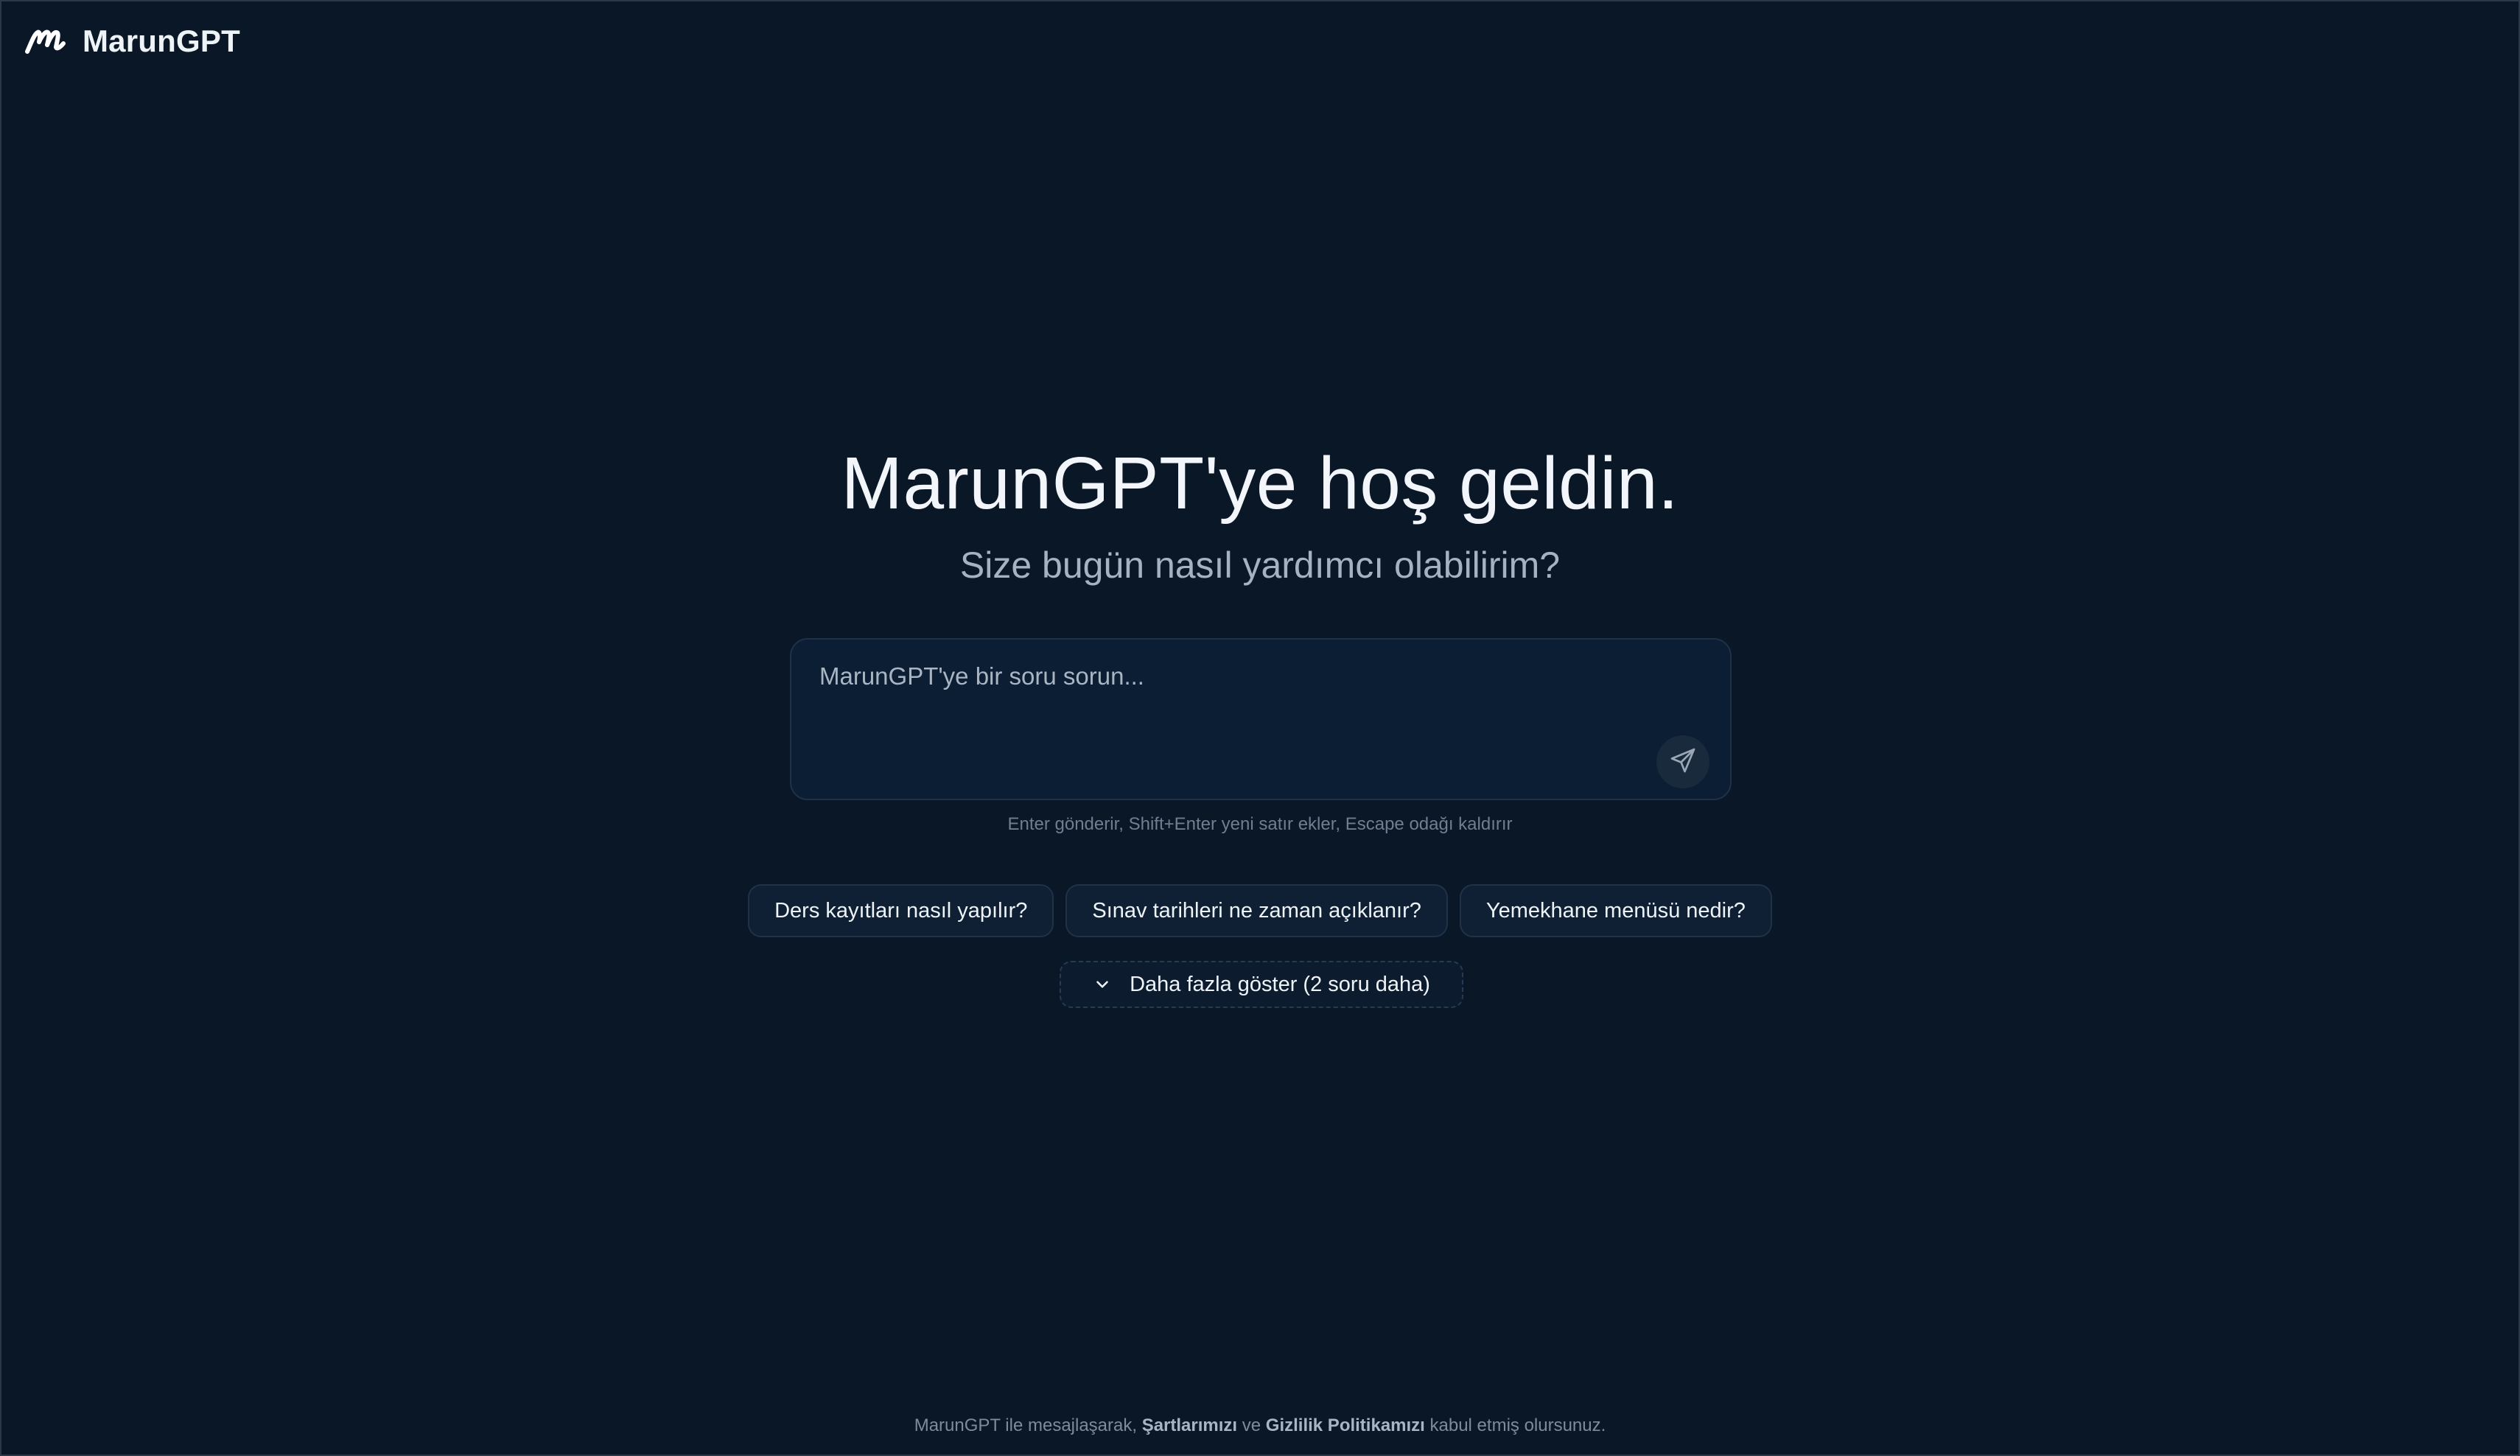 This screenshot has height=1456, width=2520. What do you see at coordinates (1102, 984) in the screenshot?
I see `chevron-down-icon` at bounding box center [1102, 984].